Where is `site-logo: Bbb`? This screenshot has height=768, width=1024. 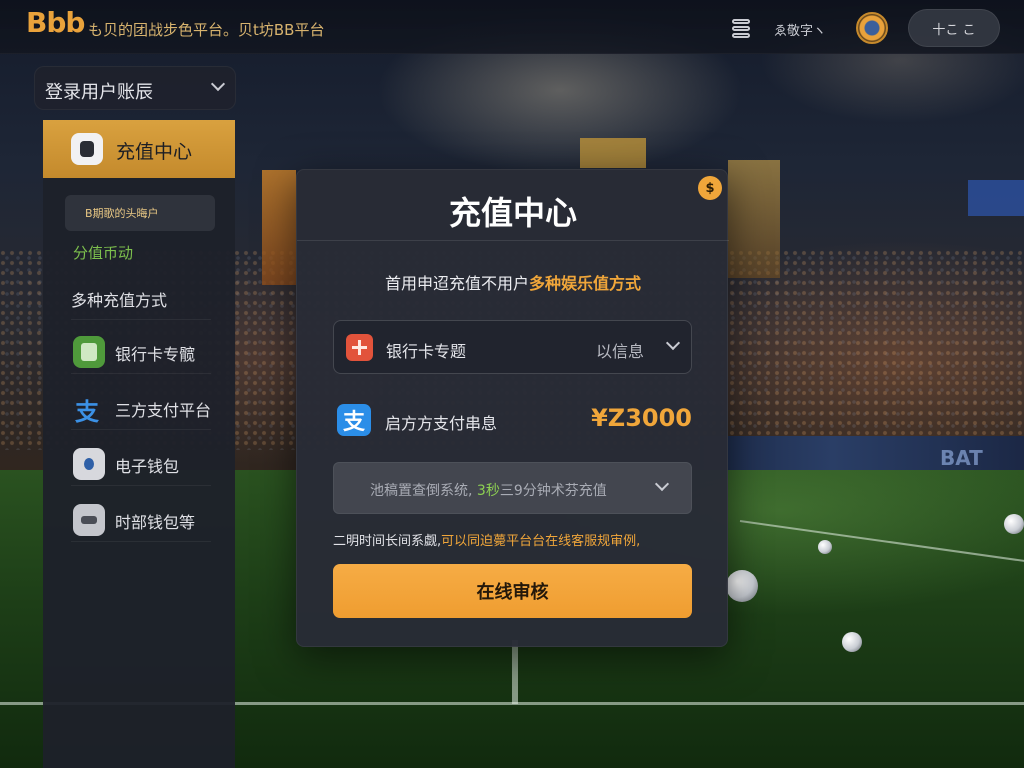 site-logo: Bbb is located at coordinates (55, 22).